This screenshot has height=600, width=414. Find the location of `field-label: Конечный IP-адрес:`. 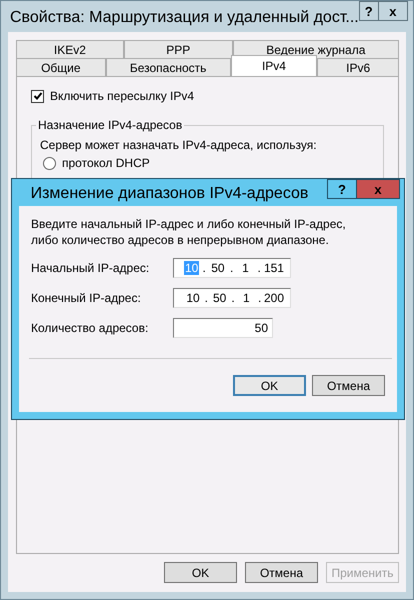

field-label: Конечный IP-адрес: is located at coordinates (86, 298).